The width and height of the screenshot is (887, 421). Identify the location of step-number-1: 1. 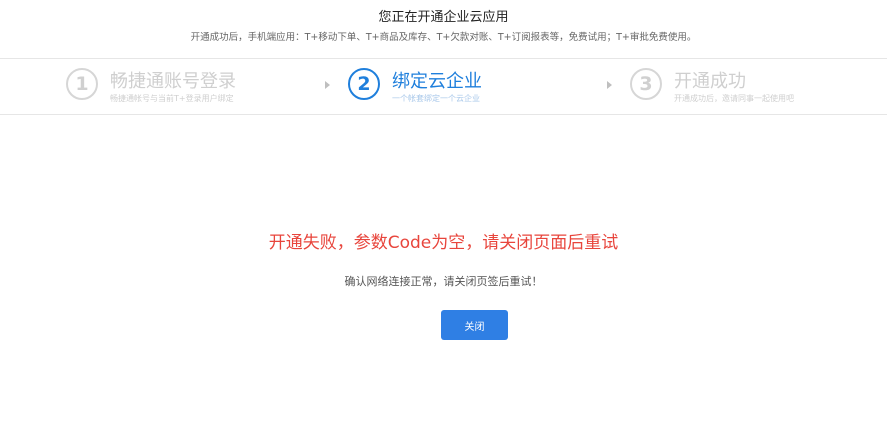
(82, 84).